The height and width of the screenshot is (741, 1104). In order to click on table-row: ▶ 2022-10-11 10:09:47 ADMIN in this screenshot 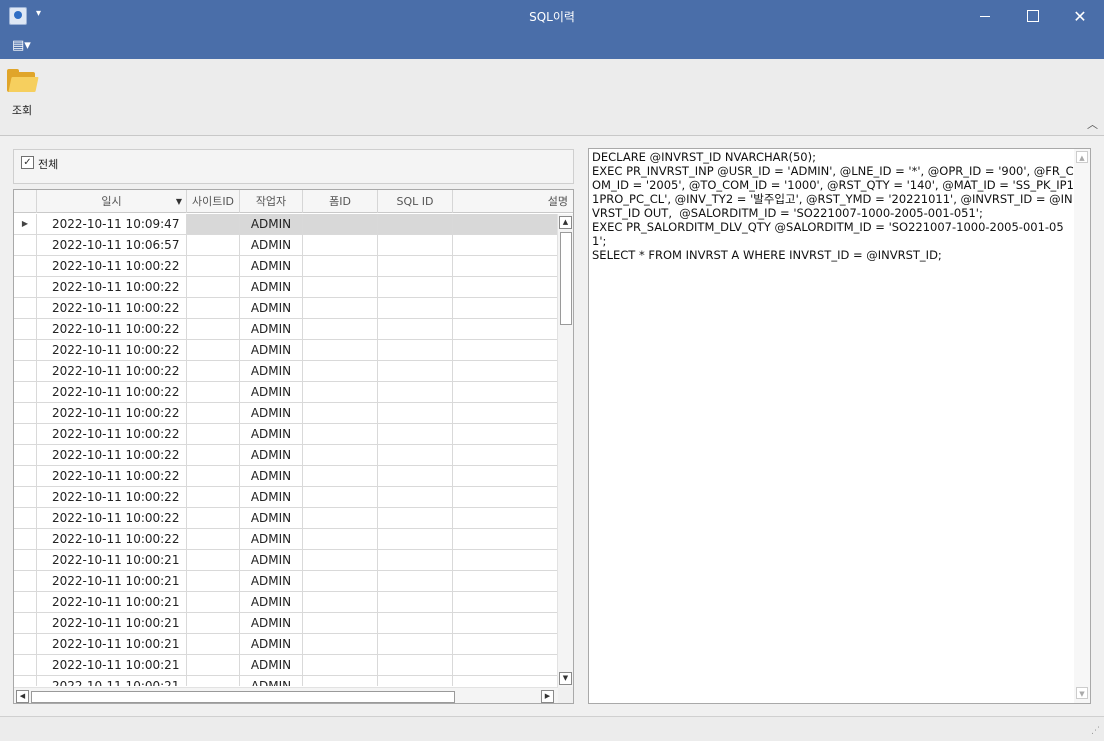, I will do `click(286, 224)`.